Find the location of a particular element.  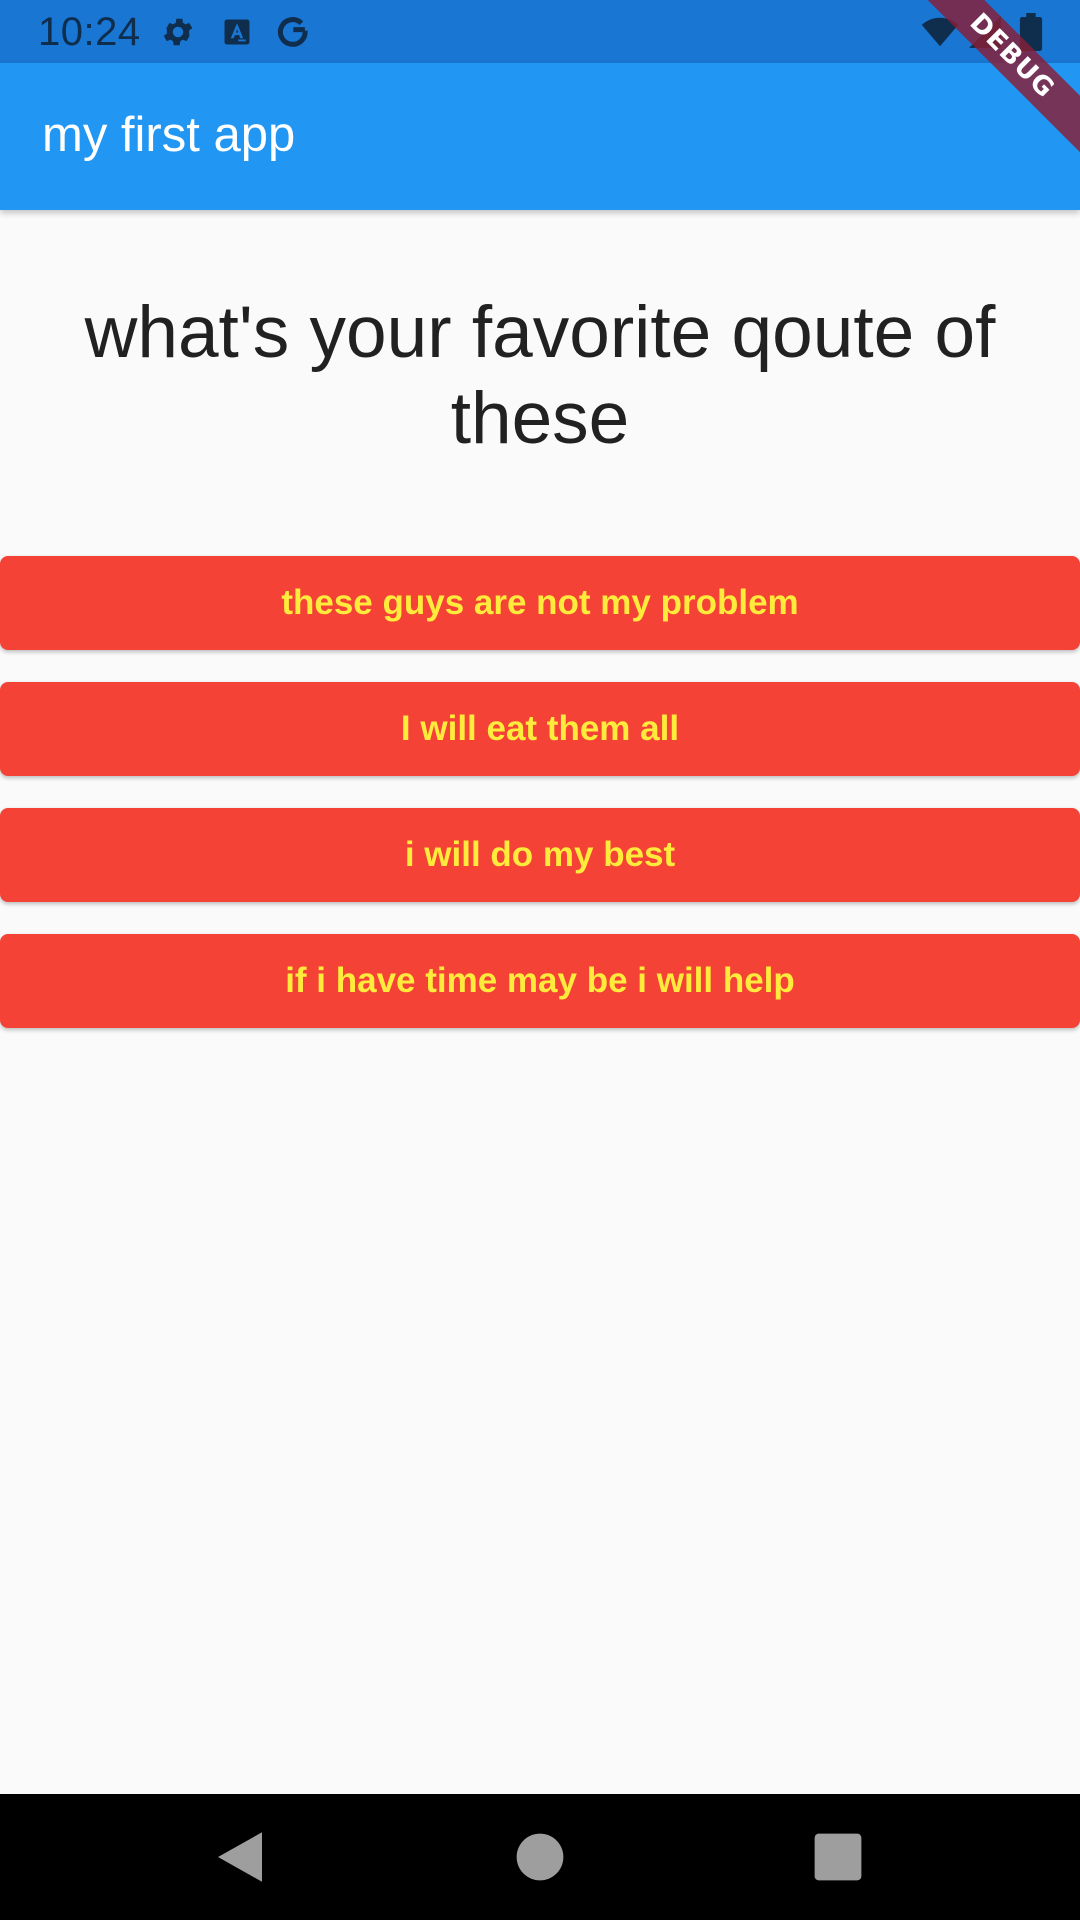

home-icon is located at coordinates (540, 1857).